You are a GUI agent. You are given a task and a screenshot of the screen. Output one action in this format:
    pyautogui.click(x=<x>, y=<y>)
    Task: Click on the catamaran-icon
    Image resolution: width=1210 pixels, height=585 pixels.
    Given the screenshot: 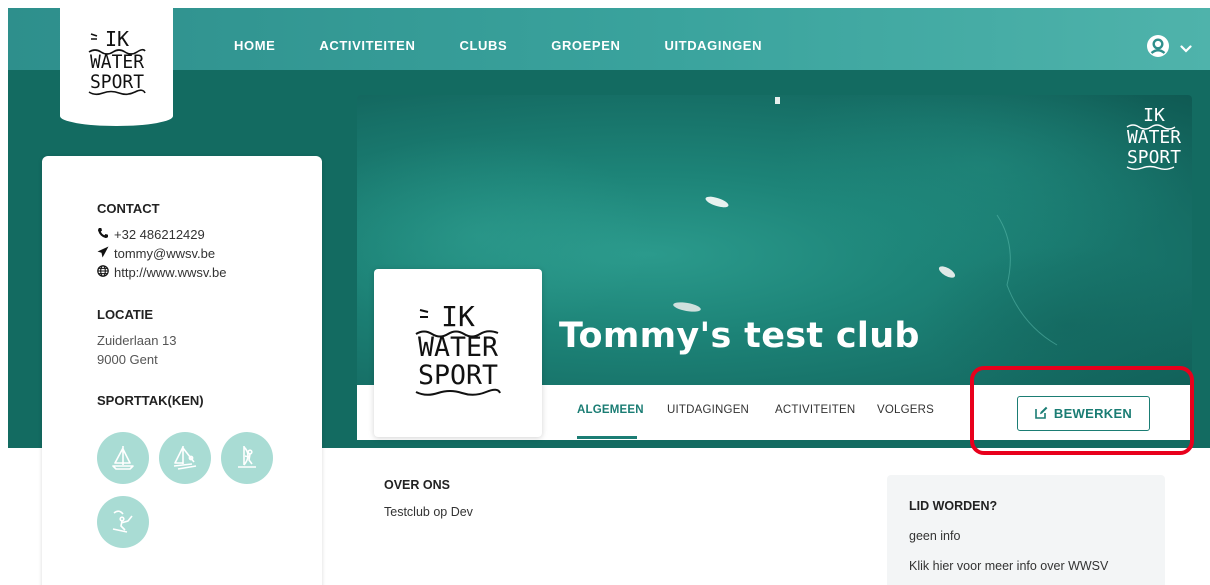 What is the action you would take?
    pyautogui.click(x=185, y=458)
    